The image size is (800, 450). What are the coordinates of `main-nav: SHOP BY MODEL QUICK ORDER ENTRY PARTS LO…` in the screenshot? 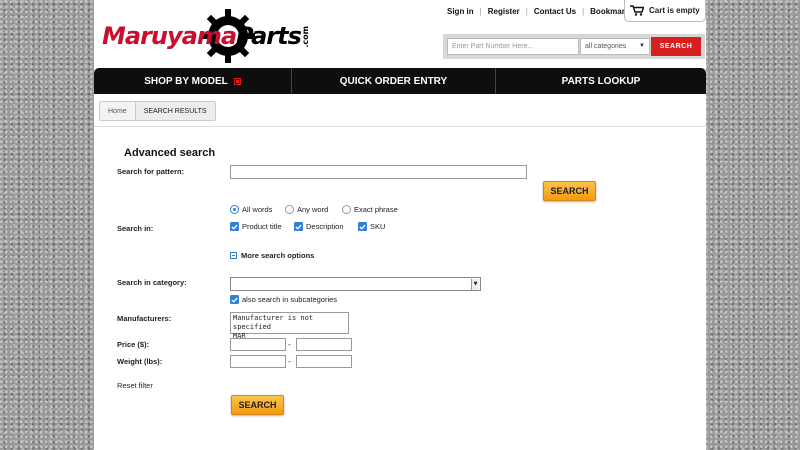 It's located at (400, 81).